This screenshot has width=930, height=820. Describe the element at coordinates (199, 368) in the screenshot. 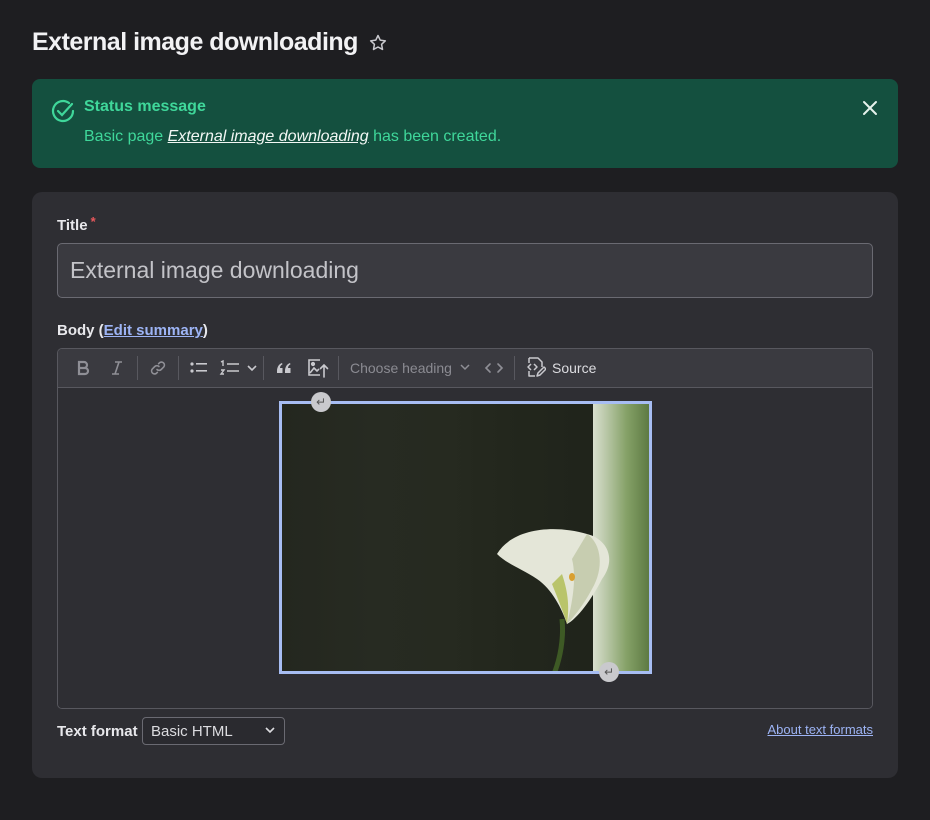

I see `bulleted-list-icon` at that location.